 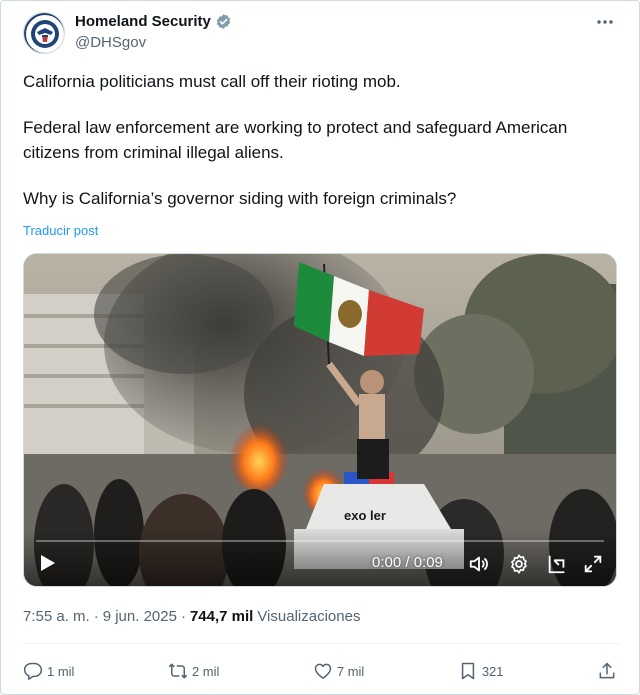 What do you see at coordinates (56, 616) in the screenshot?
I see `post-time: 7:55 a. m.` at bounding box center [56, 616].